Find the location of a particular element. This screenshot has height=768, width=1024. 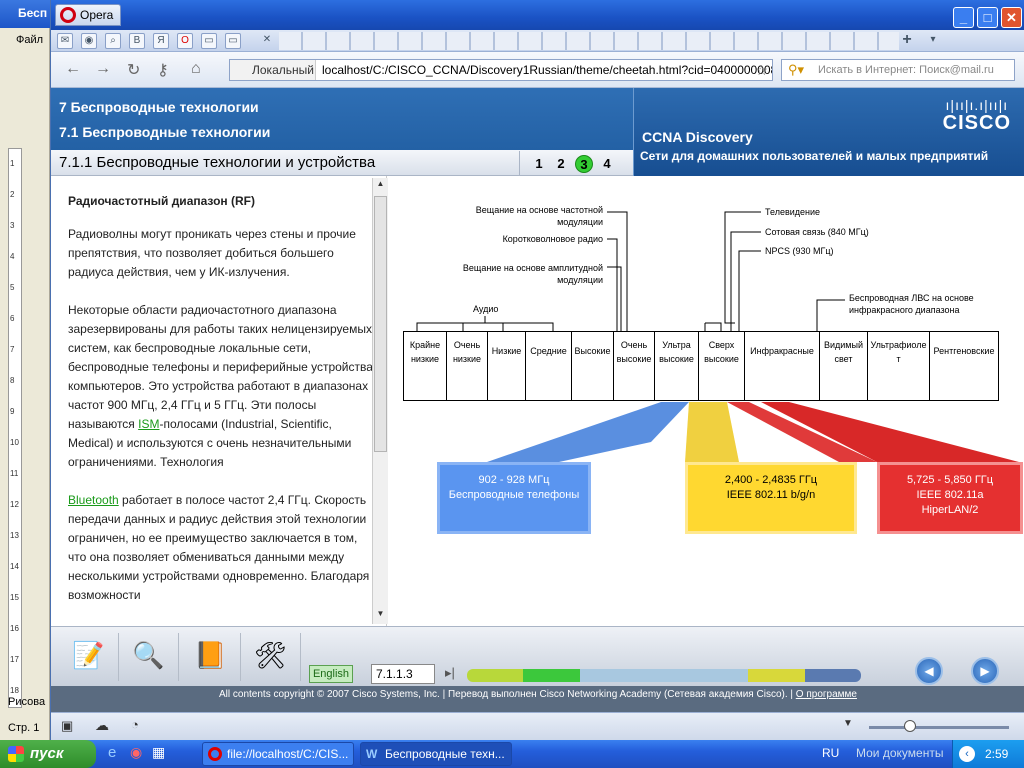

home-icon: ⌂ is located at coordinates (196, 69).